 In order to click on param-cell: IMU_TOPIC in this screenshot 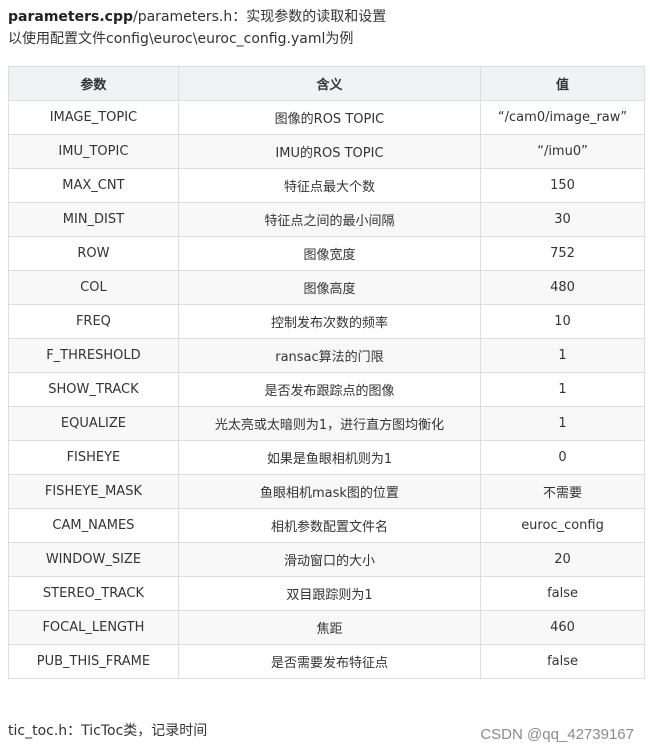, I will do `click(93, 151)`.